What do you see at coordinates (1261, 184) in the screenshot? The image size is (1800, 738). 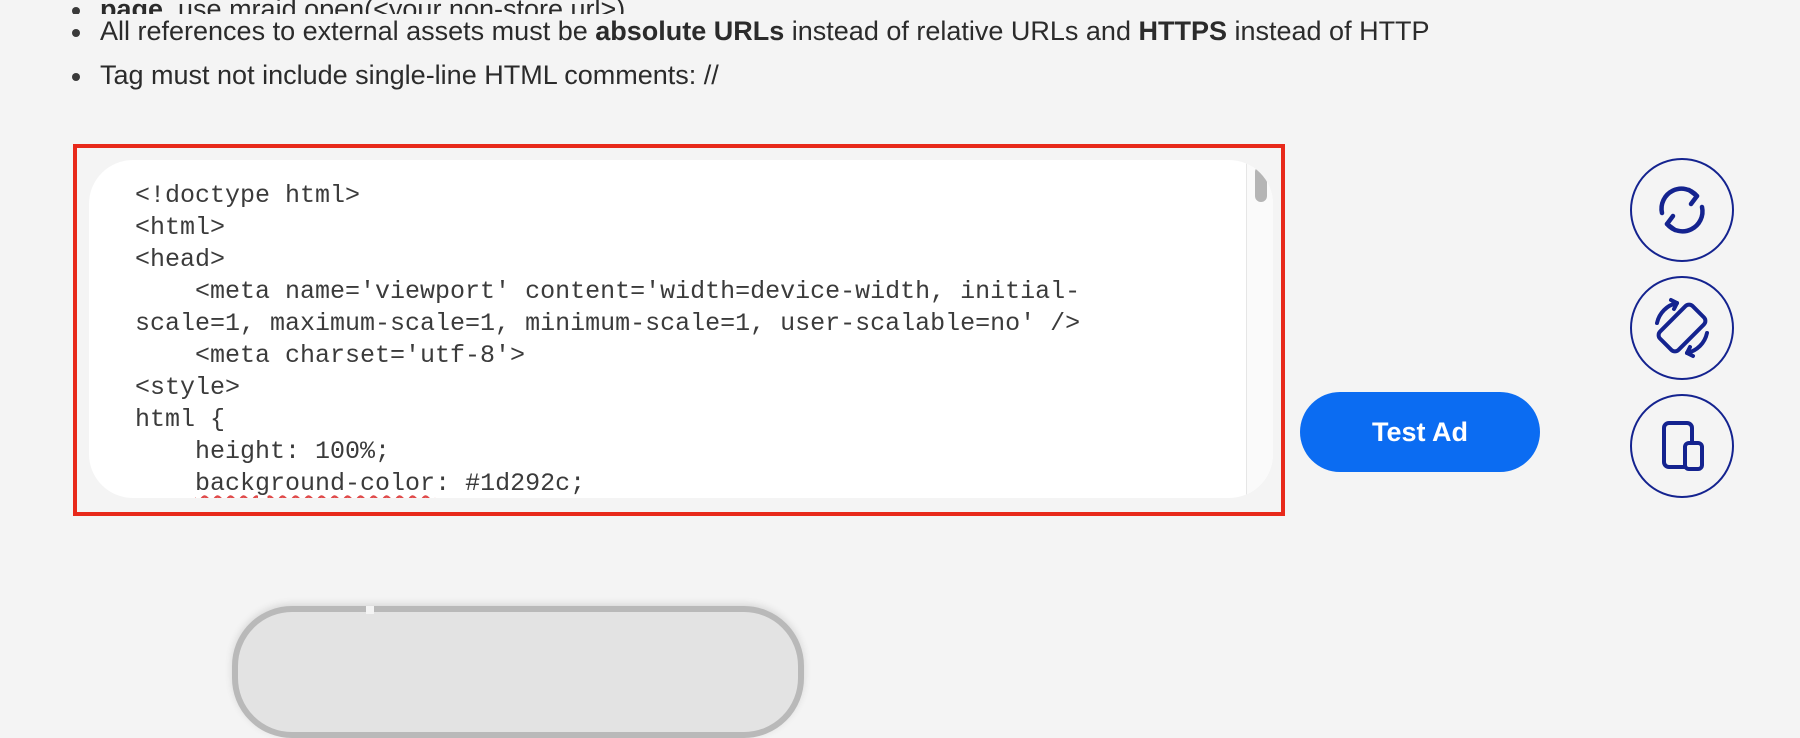 I see `scrollbar-thumb` at bounding box center [1261, 184].